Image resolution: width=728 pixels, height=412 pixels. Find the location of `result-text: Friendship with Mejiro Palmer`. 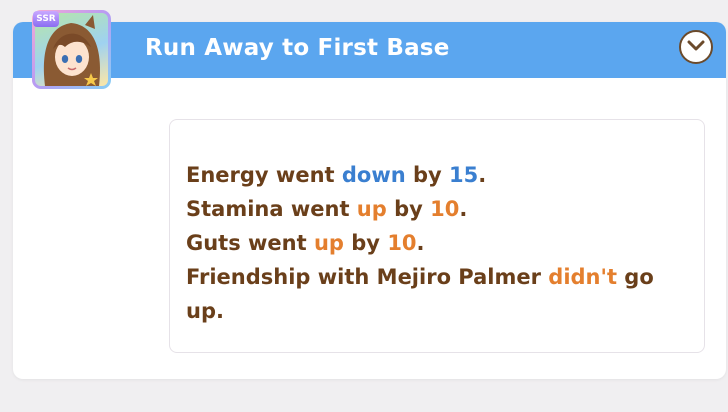

result-text: Friendship with Mejiro Palmer is located at coordinates (367, 277).